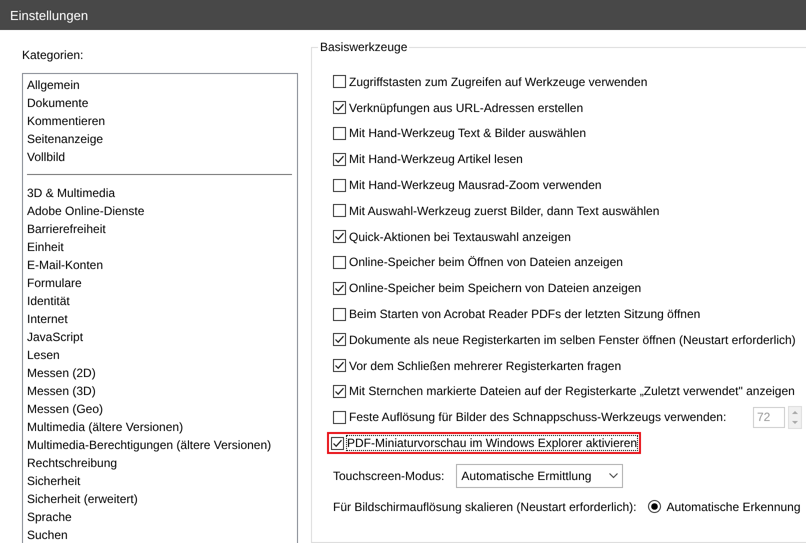  I want to click on category-item: Kommentieren, so click(159, 121).